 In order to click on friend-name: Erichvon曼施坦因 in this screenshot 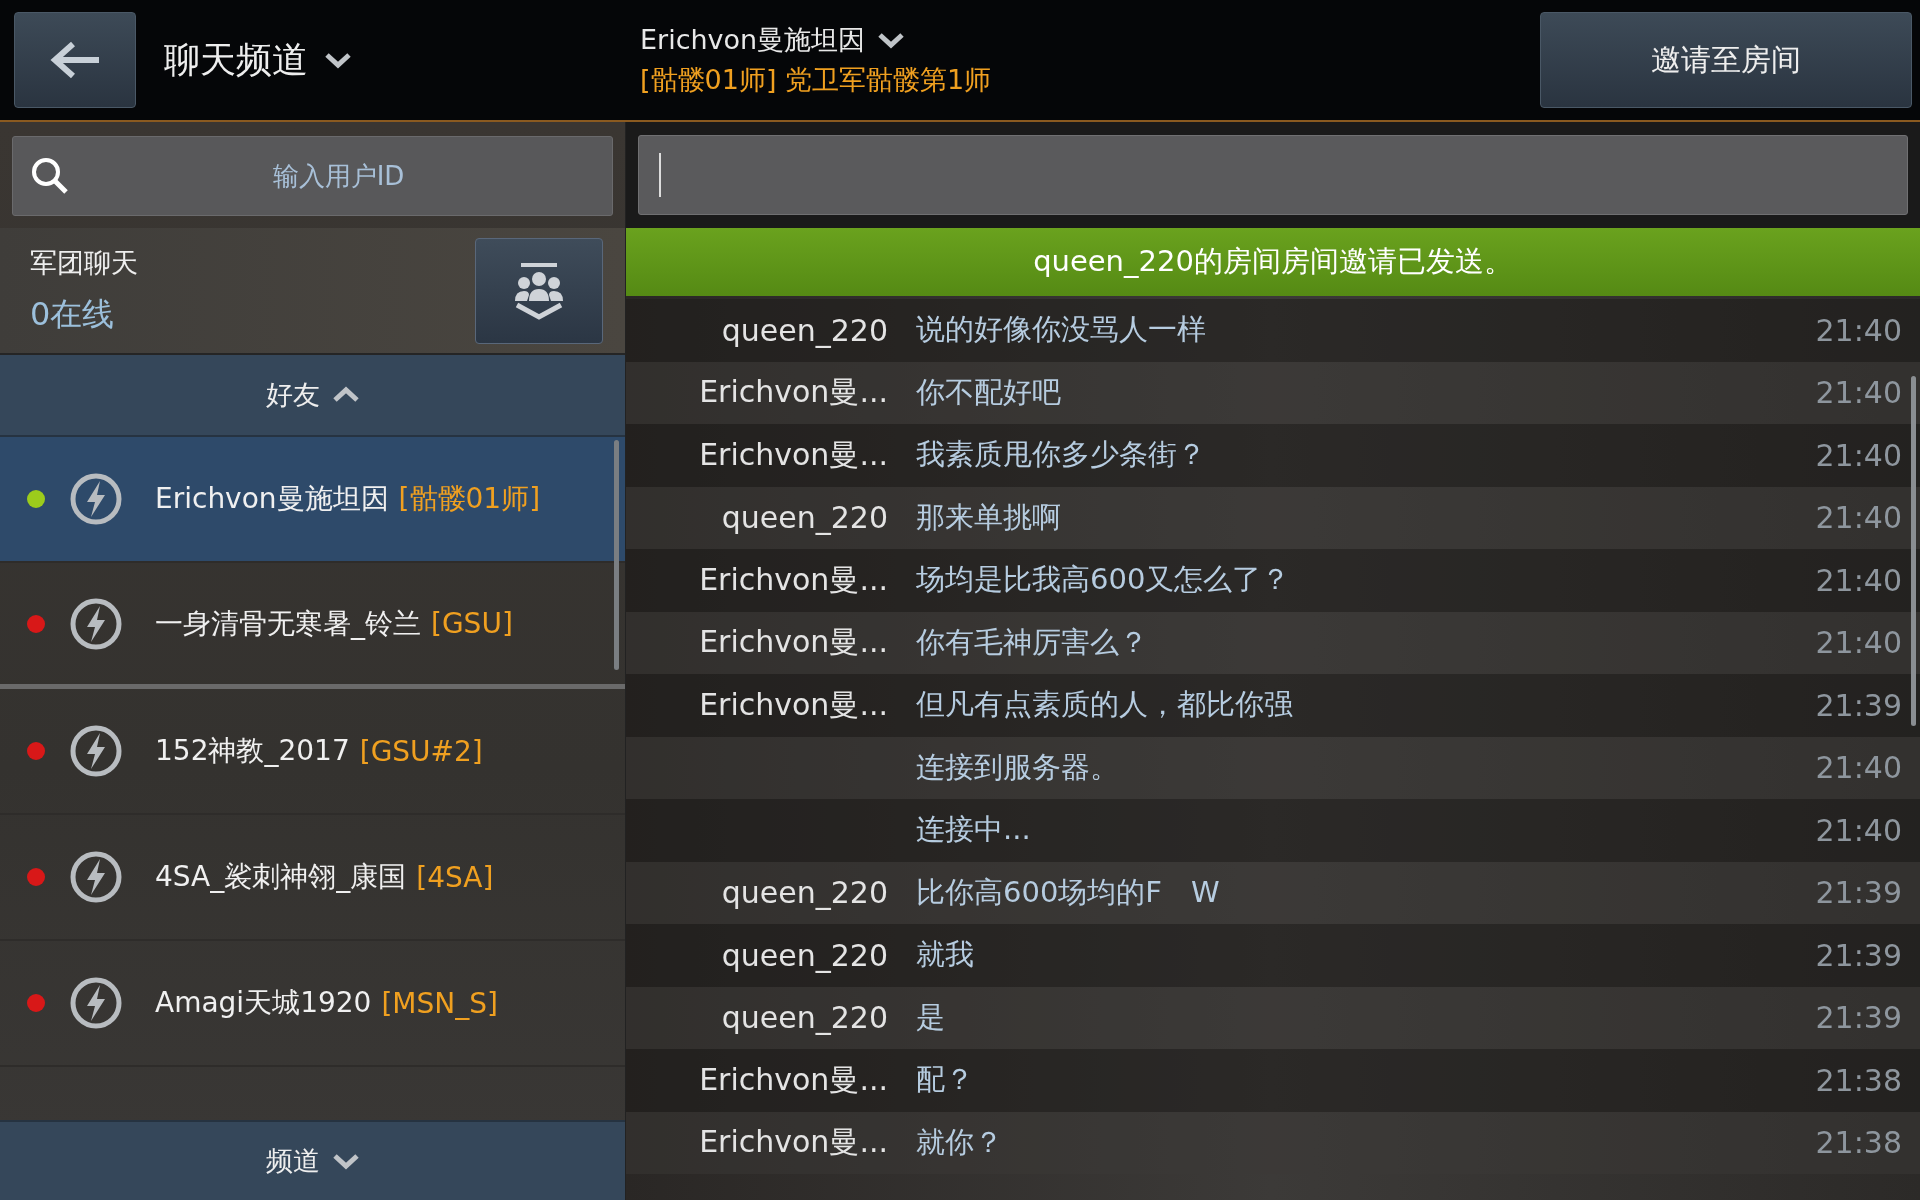, I will do `click(272, 499)`.